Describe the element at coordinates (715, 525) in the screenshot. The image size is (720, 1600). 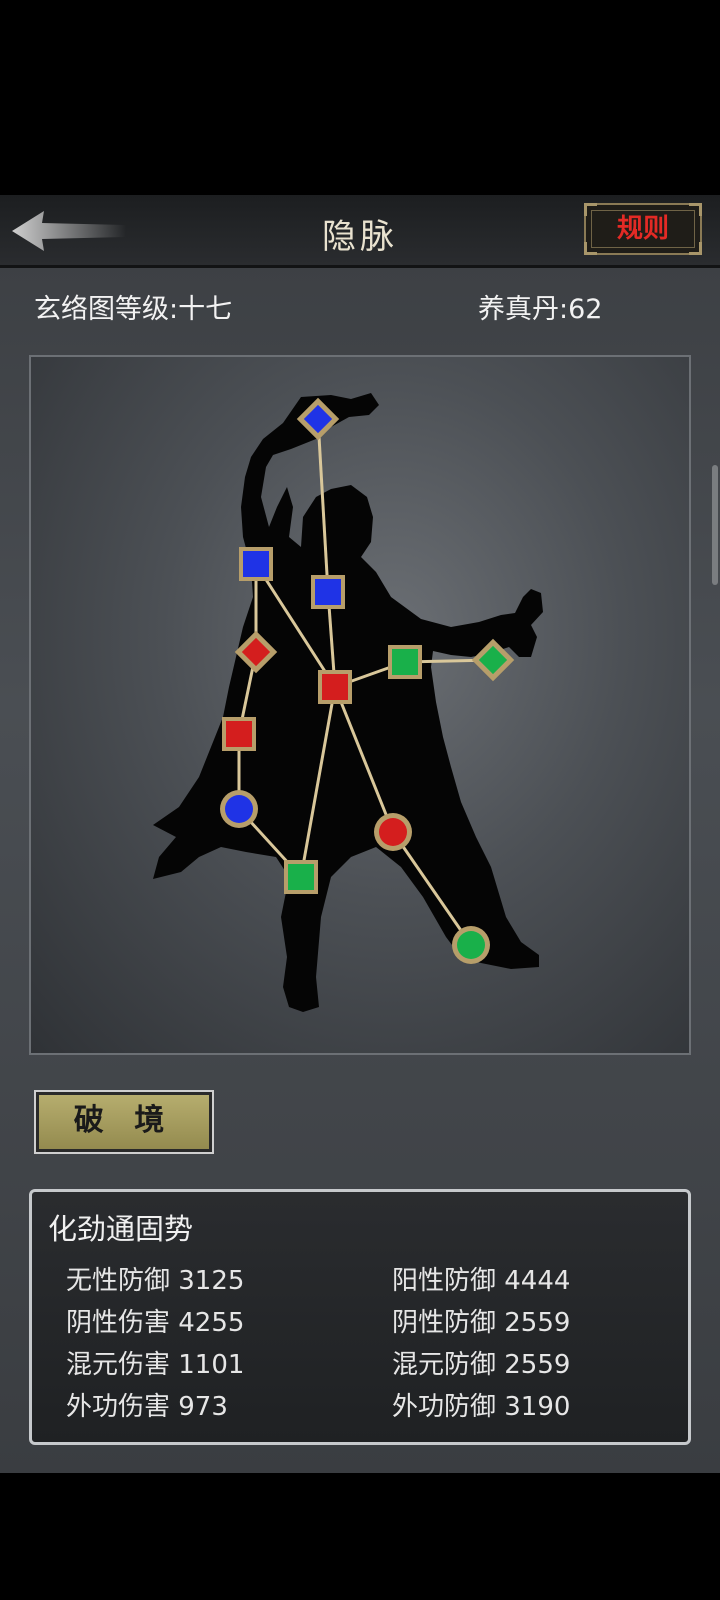
I see `scrollbar` at that location.